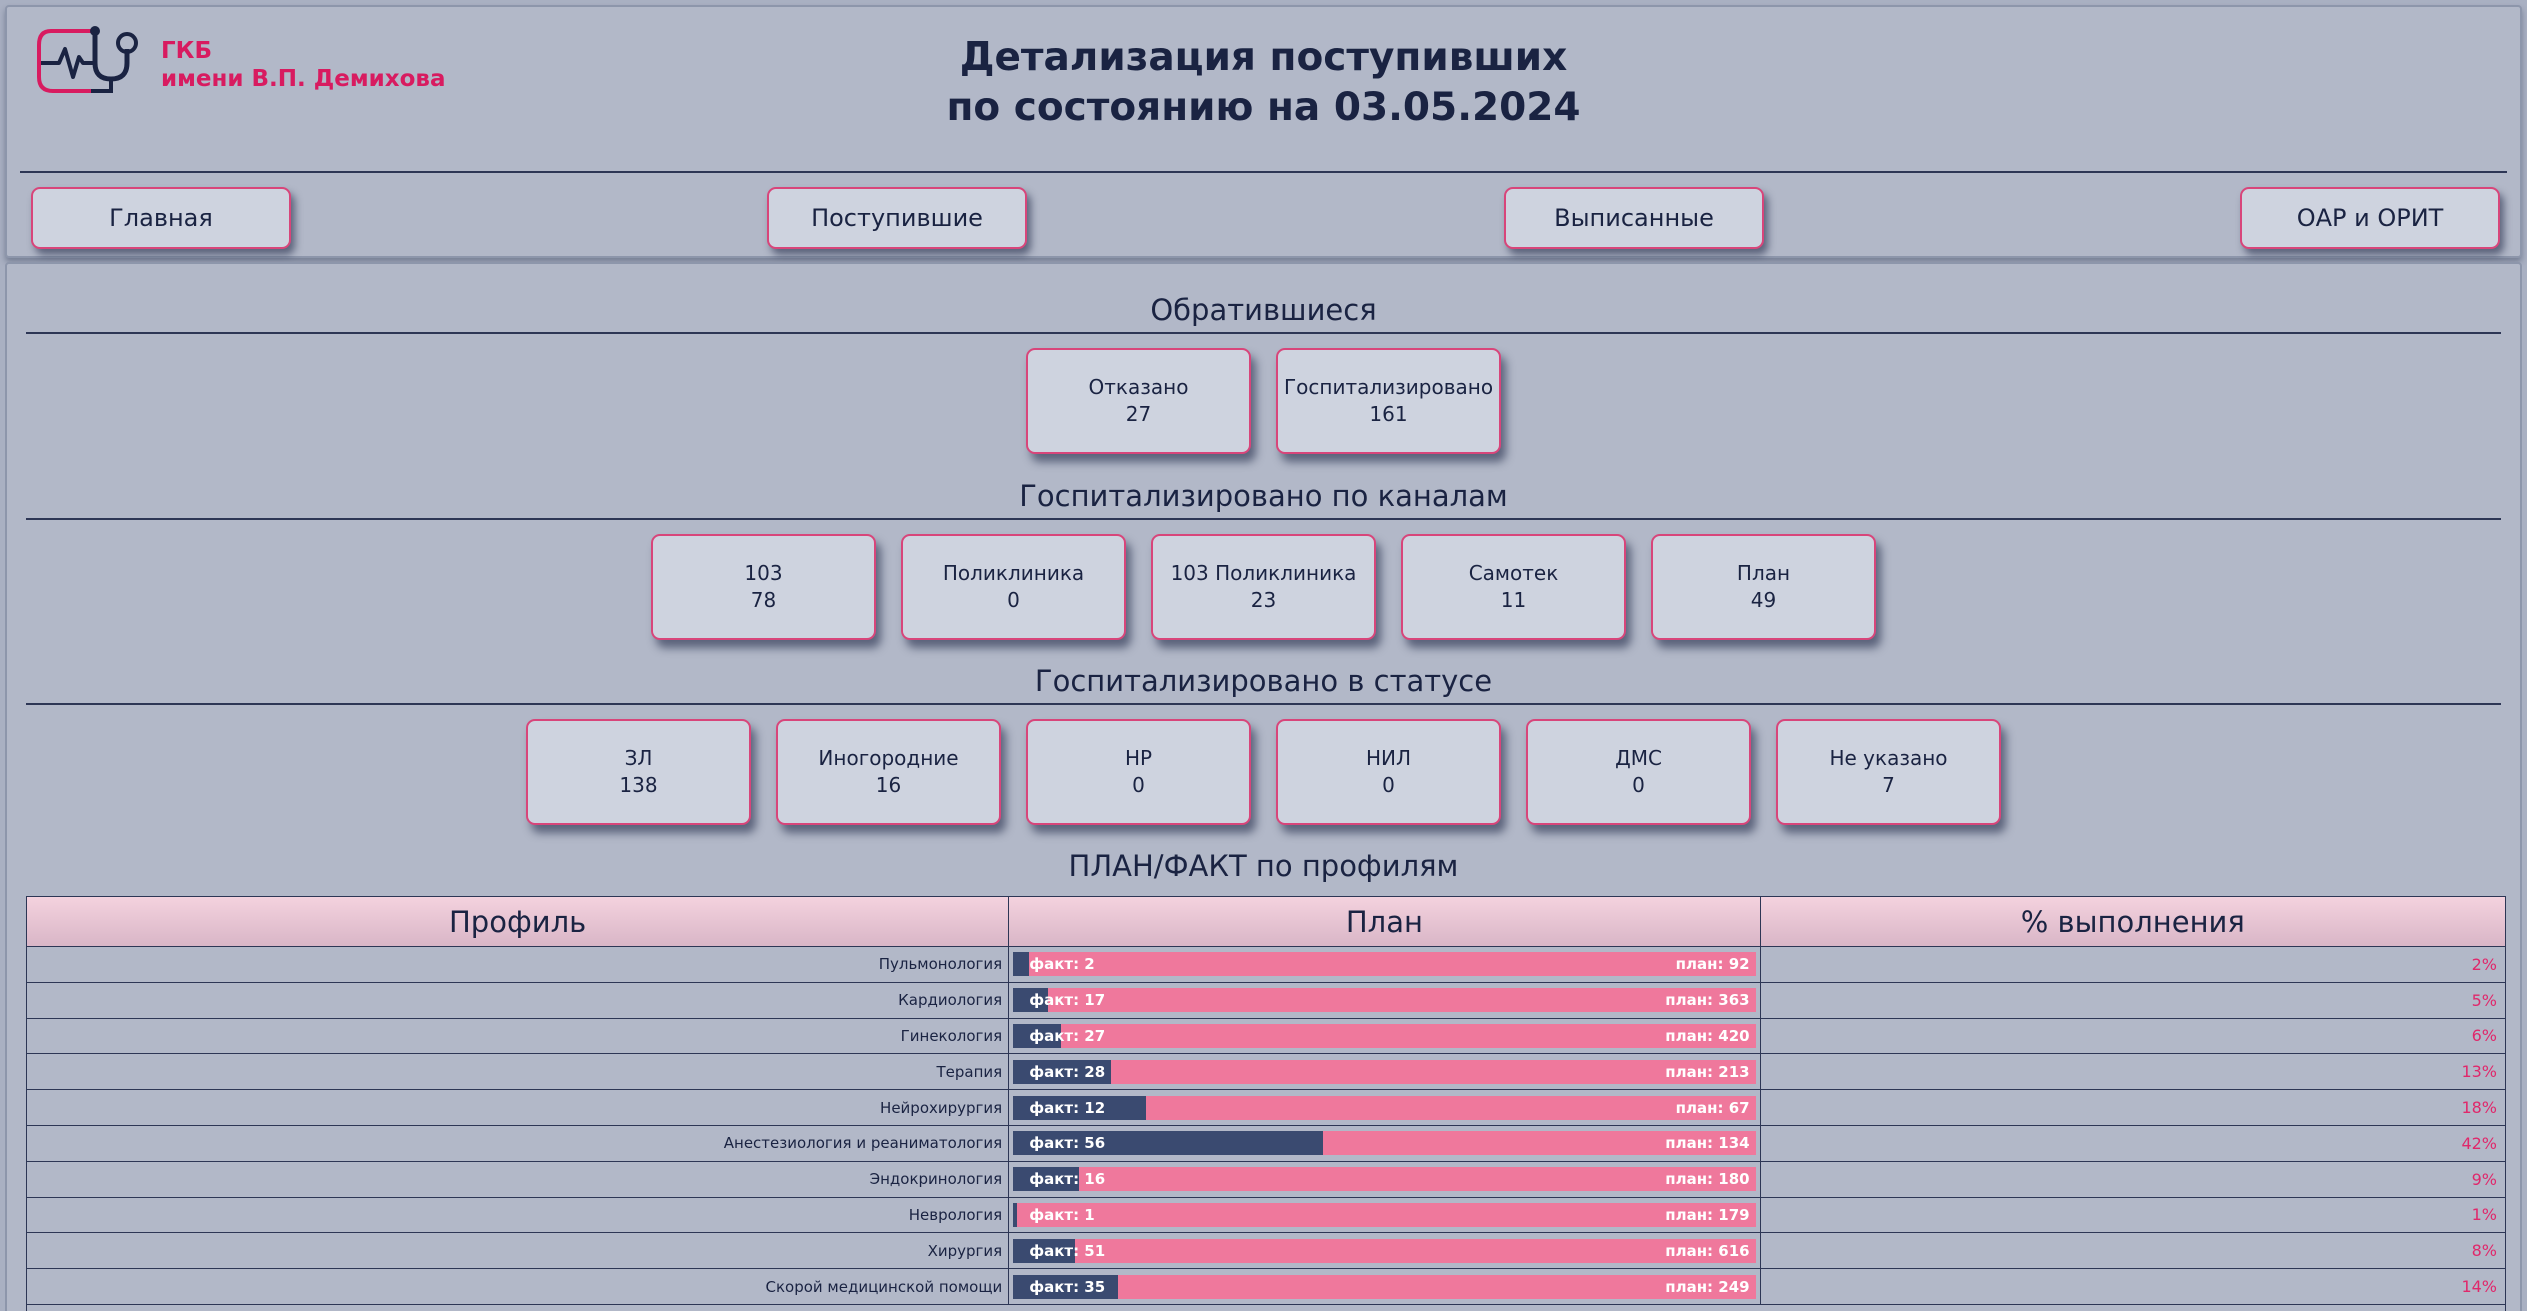  I want to click on plan-label: план: 67, so click(1712, 1107).